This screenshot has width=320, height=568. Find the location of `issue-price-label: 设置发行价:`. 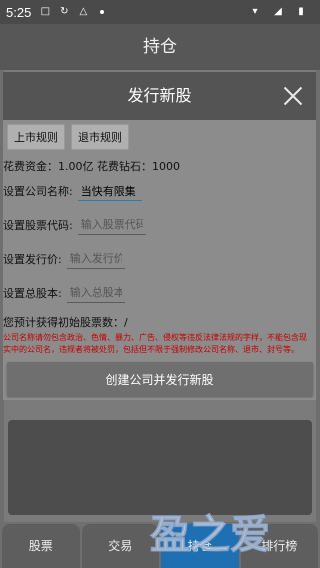

issue-price-label: 设置发行价: is located at coordinates (32, 259).